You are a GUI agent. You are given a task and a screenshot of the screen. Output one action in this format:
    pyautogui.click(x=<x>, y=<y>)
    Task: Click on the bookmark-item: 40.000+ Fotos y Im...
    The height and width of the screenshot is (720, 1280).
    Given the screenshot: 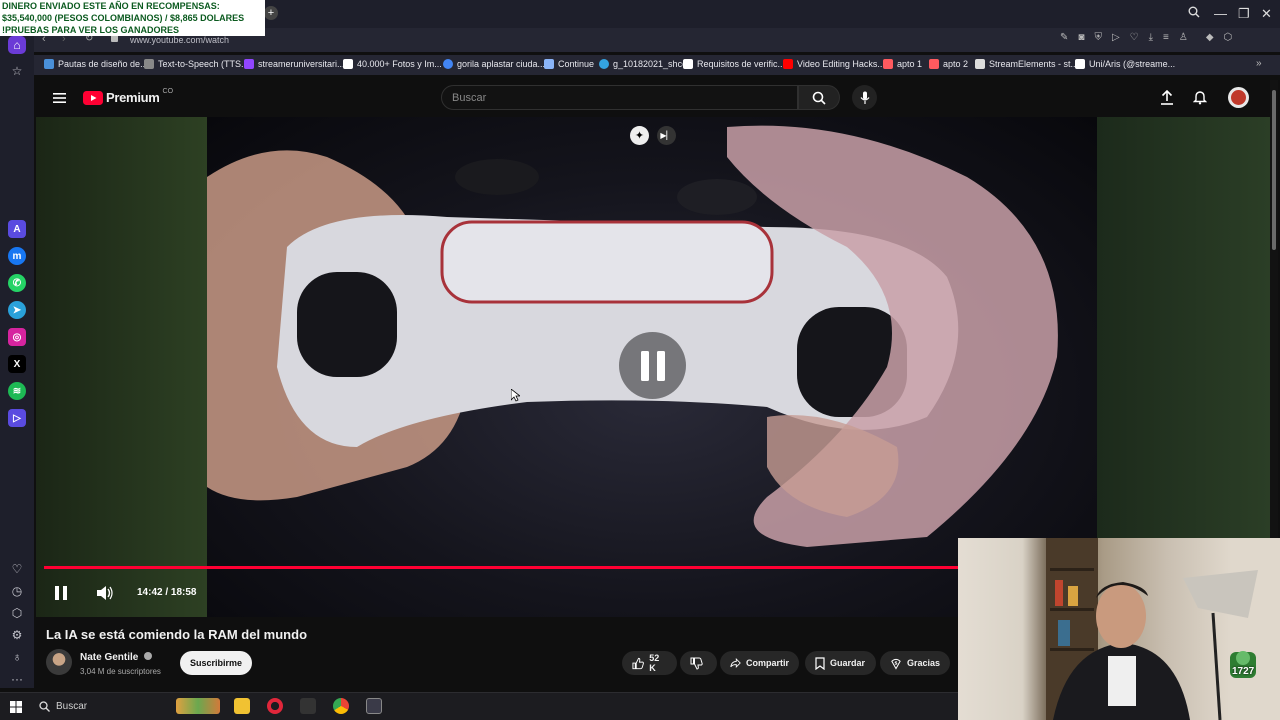 What is the action you would take?
    pyautogui.click(x=392, y=64)
    